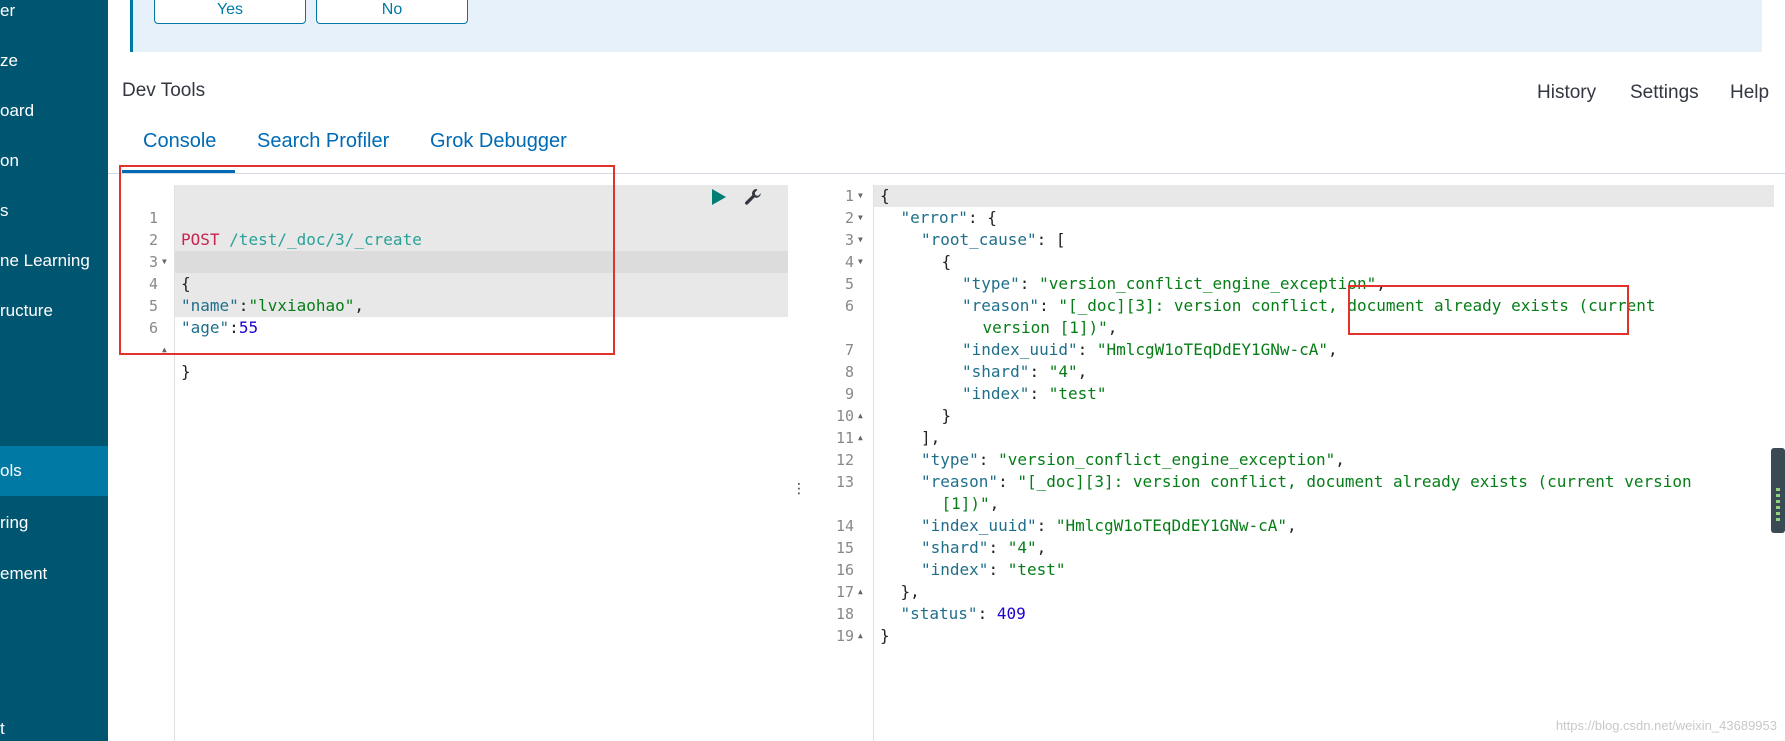 Image resolution: width=1785 pixels, height=741 pixels. Describe the element at coordinates (1290, 394) in the screenshot. I see `response-line: 9 "index": "test"` at that location.